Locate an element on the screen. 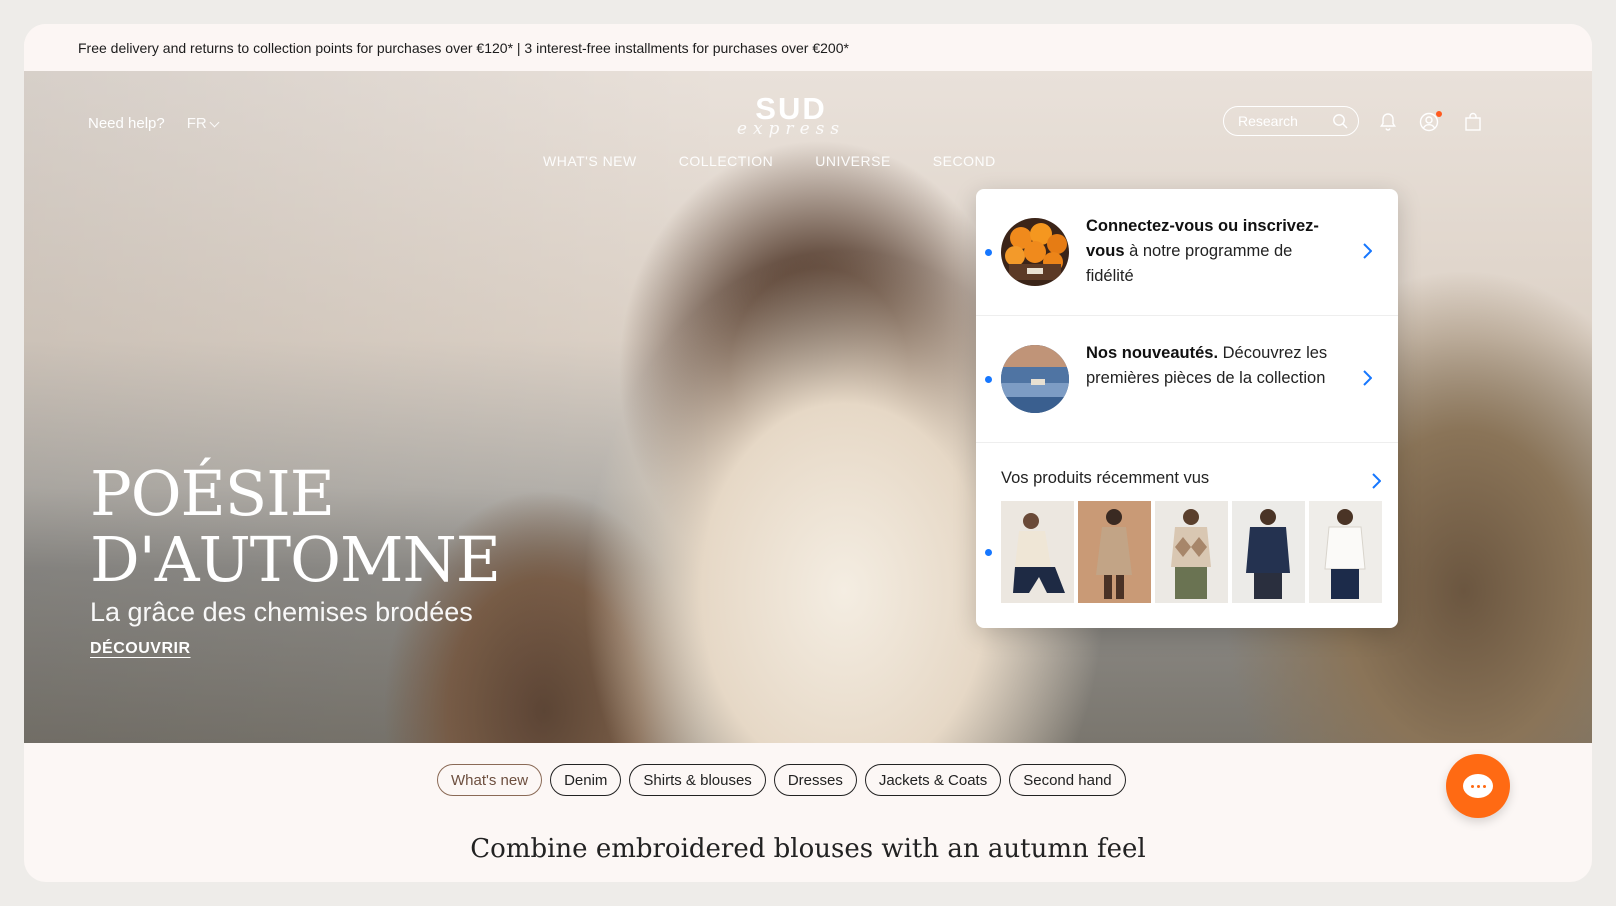 The image size is (1616, 906). recent-products-row is located at coordinates (1191, 552).